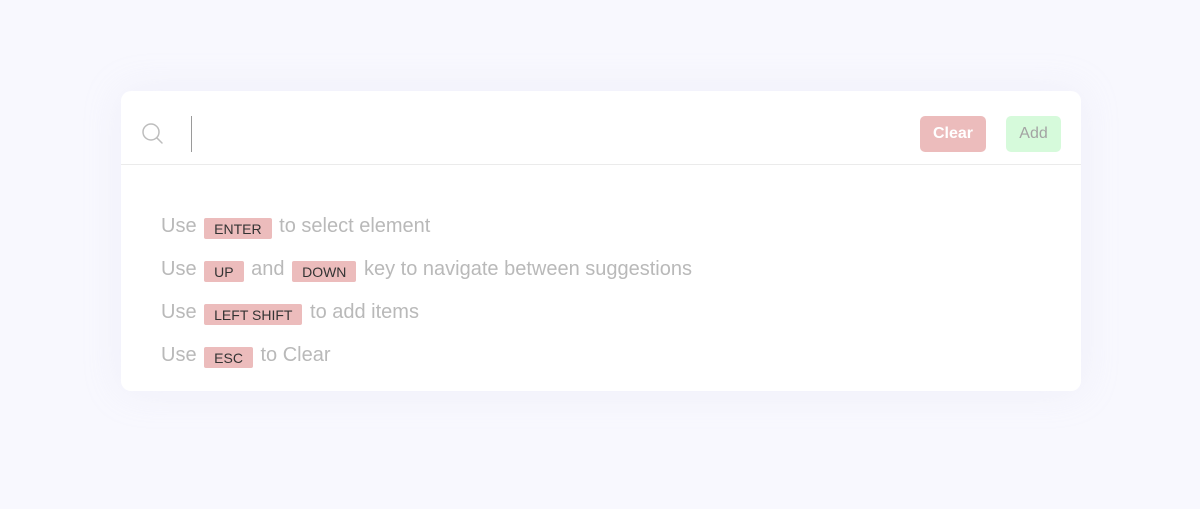 This screenshot has width=1200, height=509. Describe the element at coordinates (253, 314) in the screenshot. I see `key-badge-left-shift: LEFT SHIFT` at that location.